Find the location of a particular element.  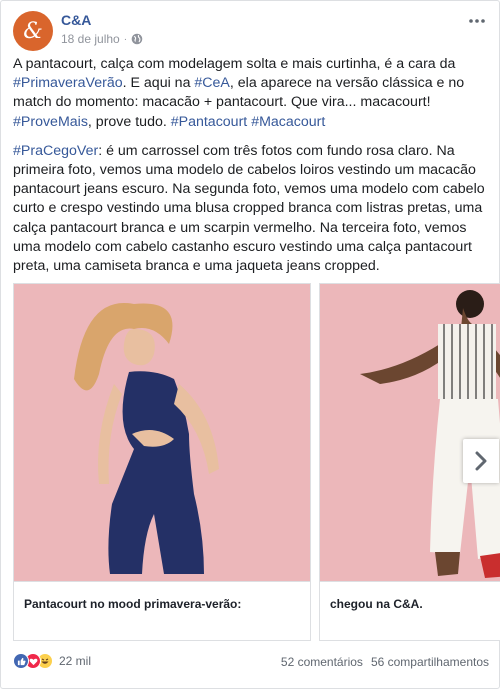

shares-count-link: 56 compartilhamentos is located at coordinates (430, 662).